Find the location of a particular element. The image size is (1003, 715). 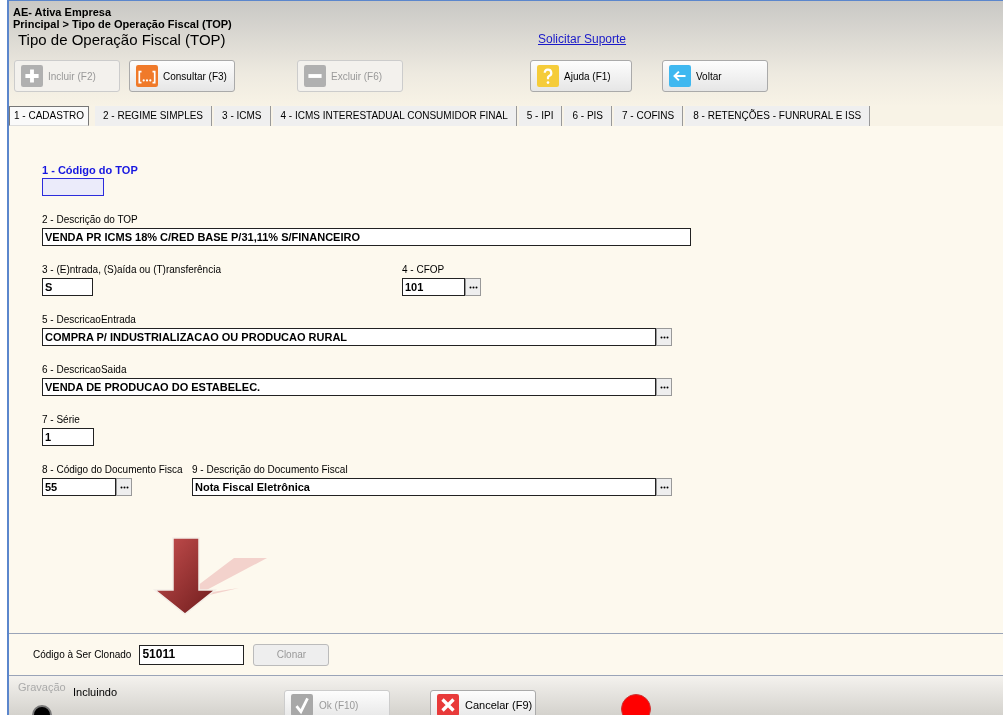

tab: 1 - CADASTRO is located at coordinates (49, 116).